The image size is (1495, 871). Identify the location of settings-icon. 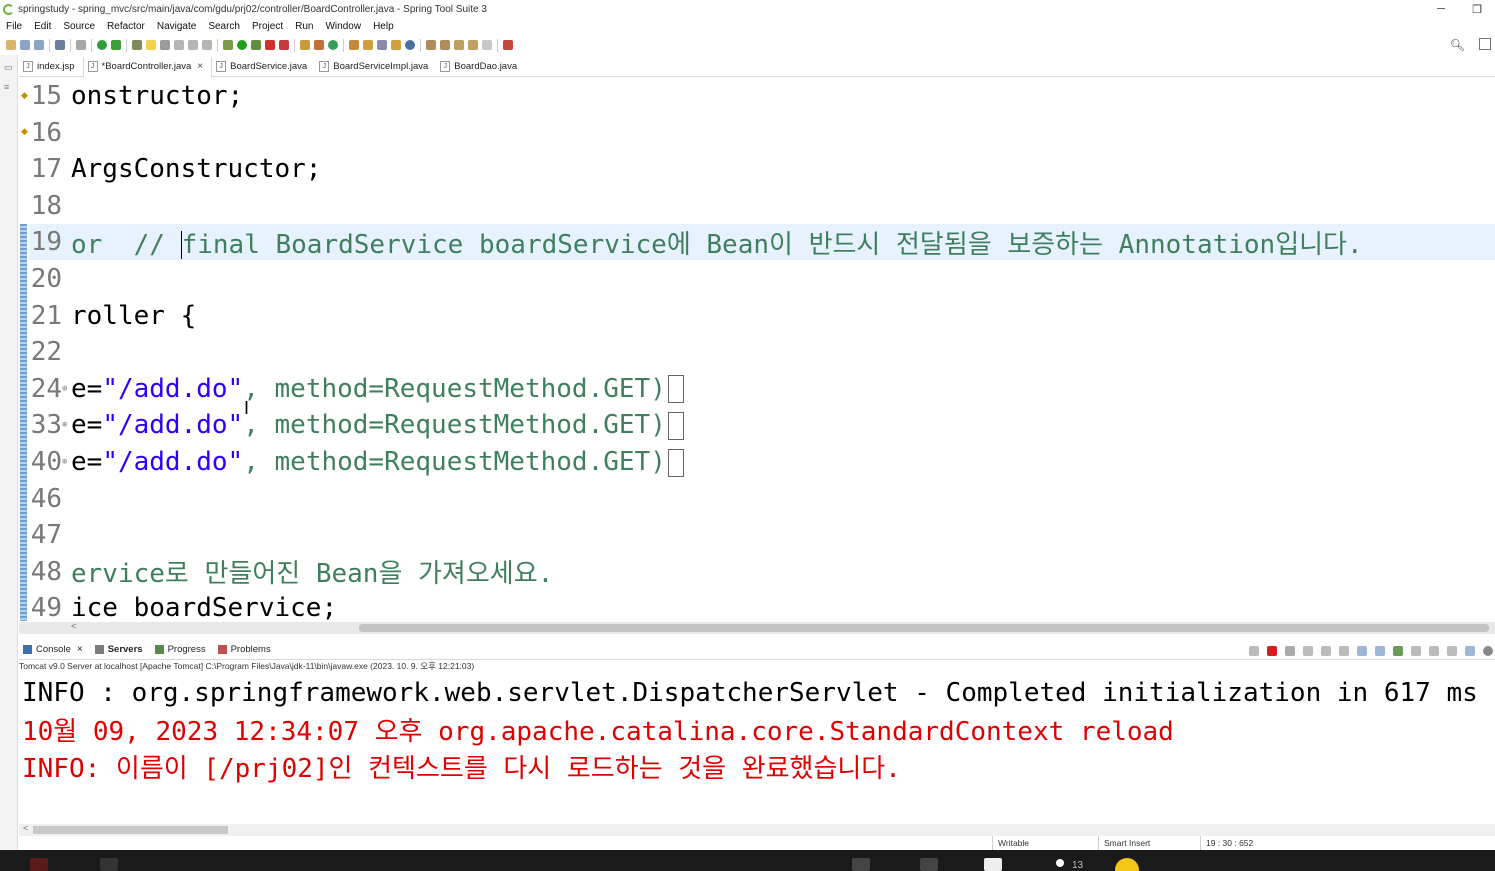
(1488, 651).